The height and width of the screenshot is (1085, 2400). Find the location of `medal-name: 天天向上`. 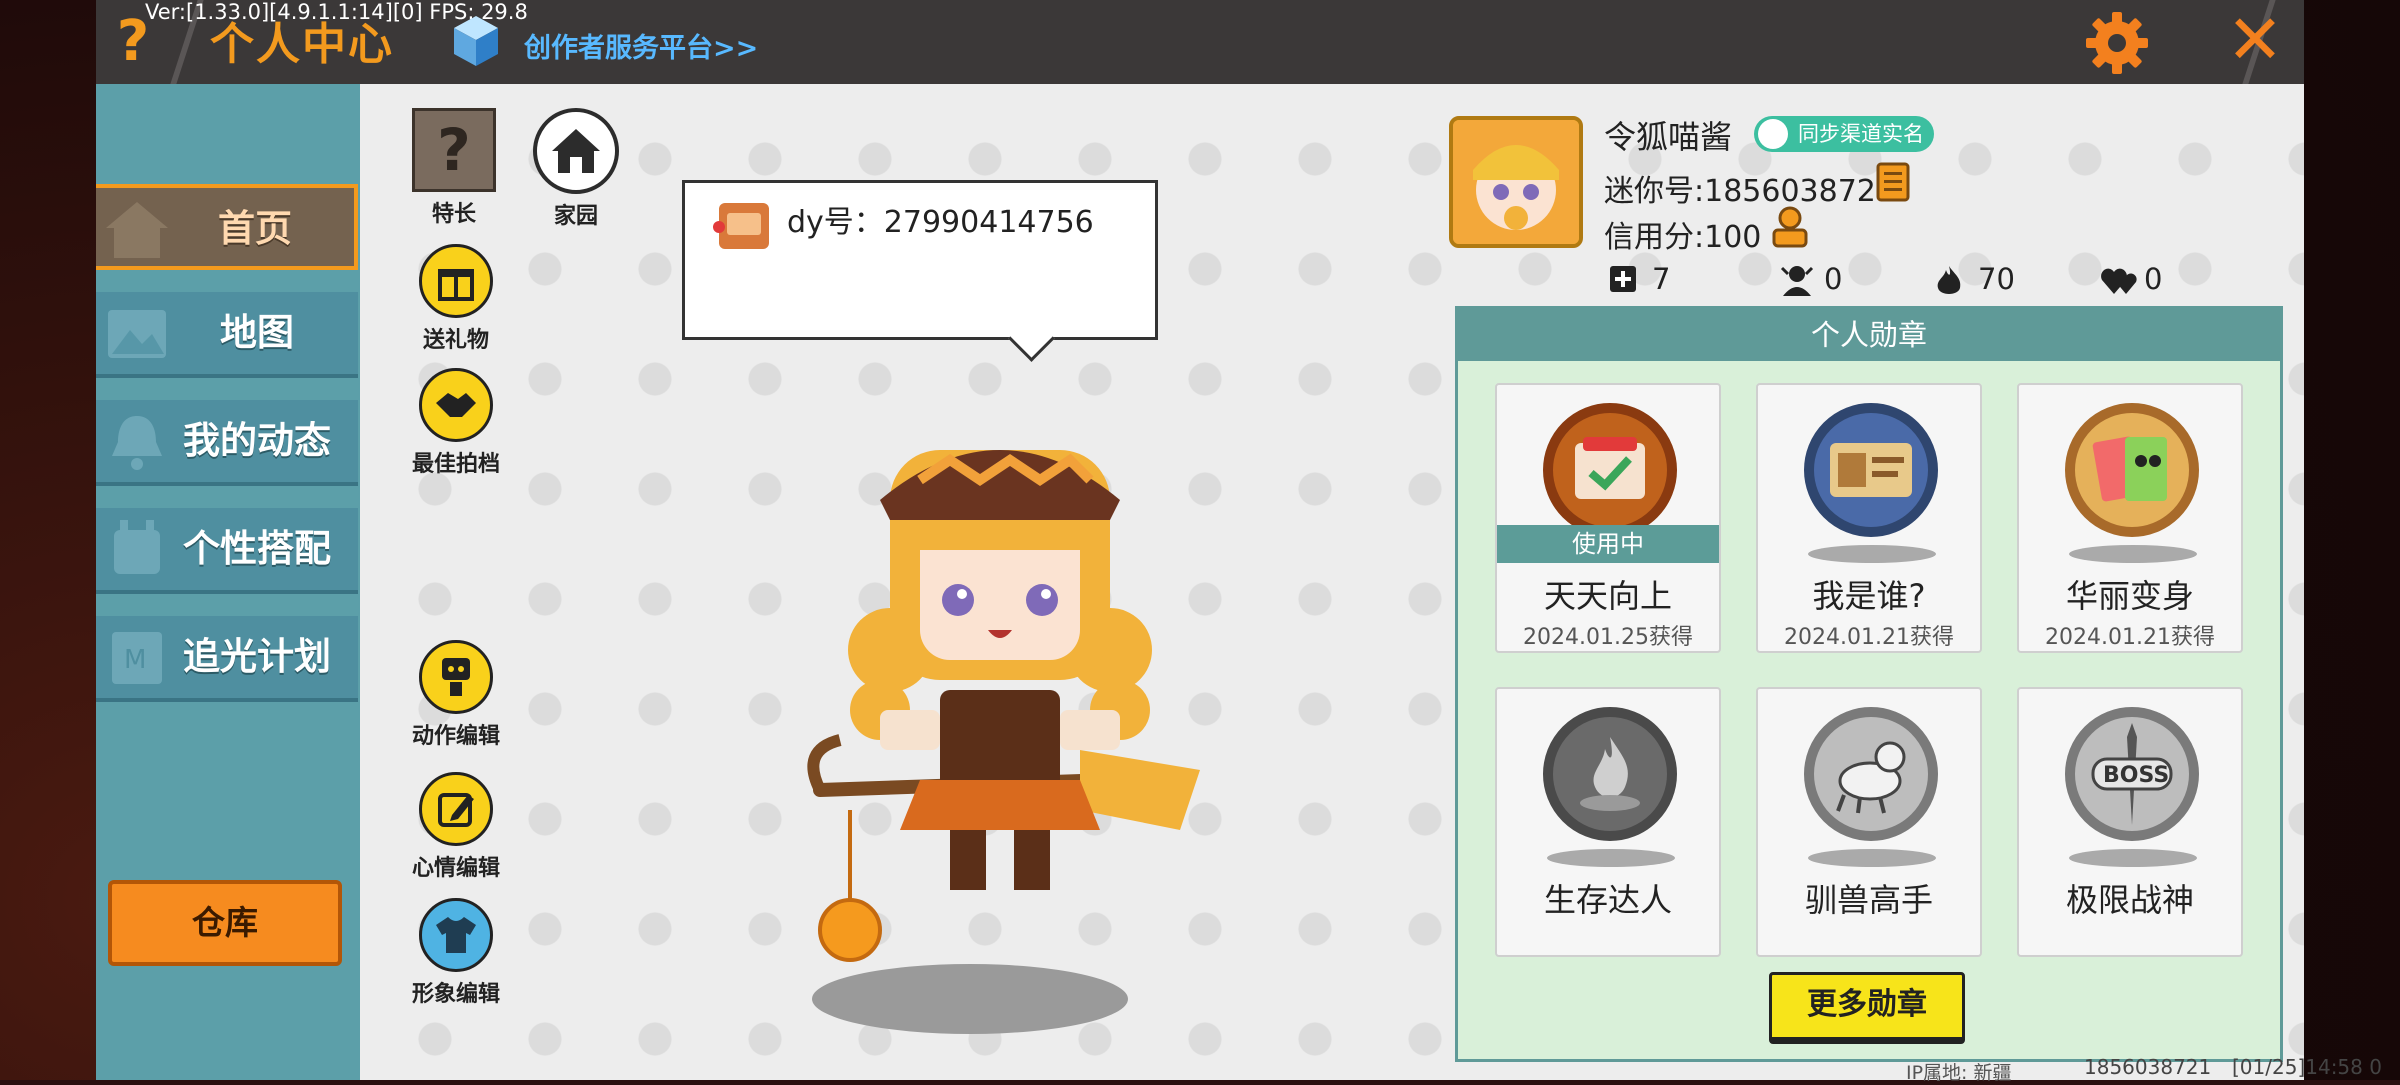

medal-name: 天天向上 is located at coordinates (1607, 596).